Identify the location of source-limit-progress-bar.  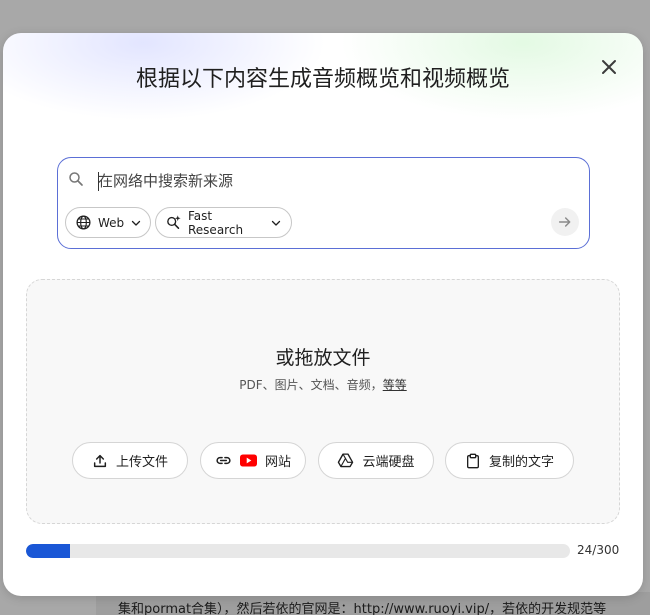
(298, 551).